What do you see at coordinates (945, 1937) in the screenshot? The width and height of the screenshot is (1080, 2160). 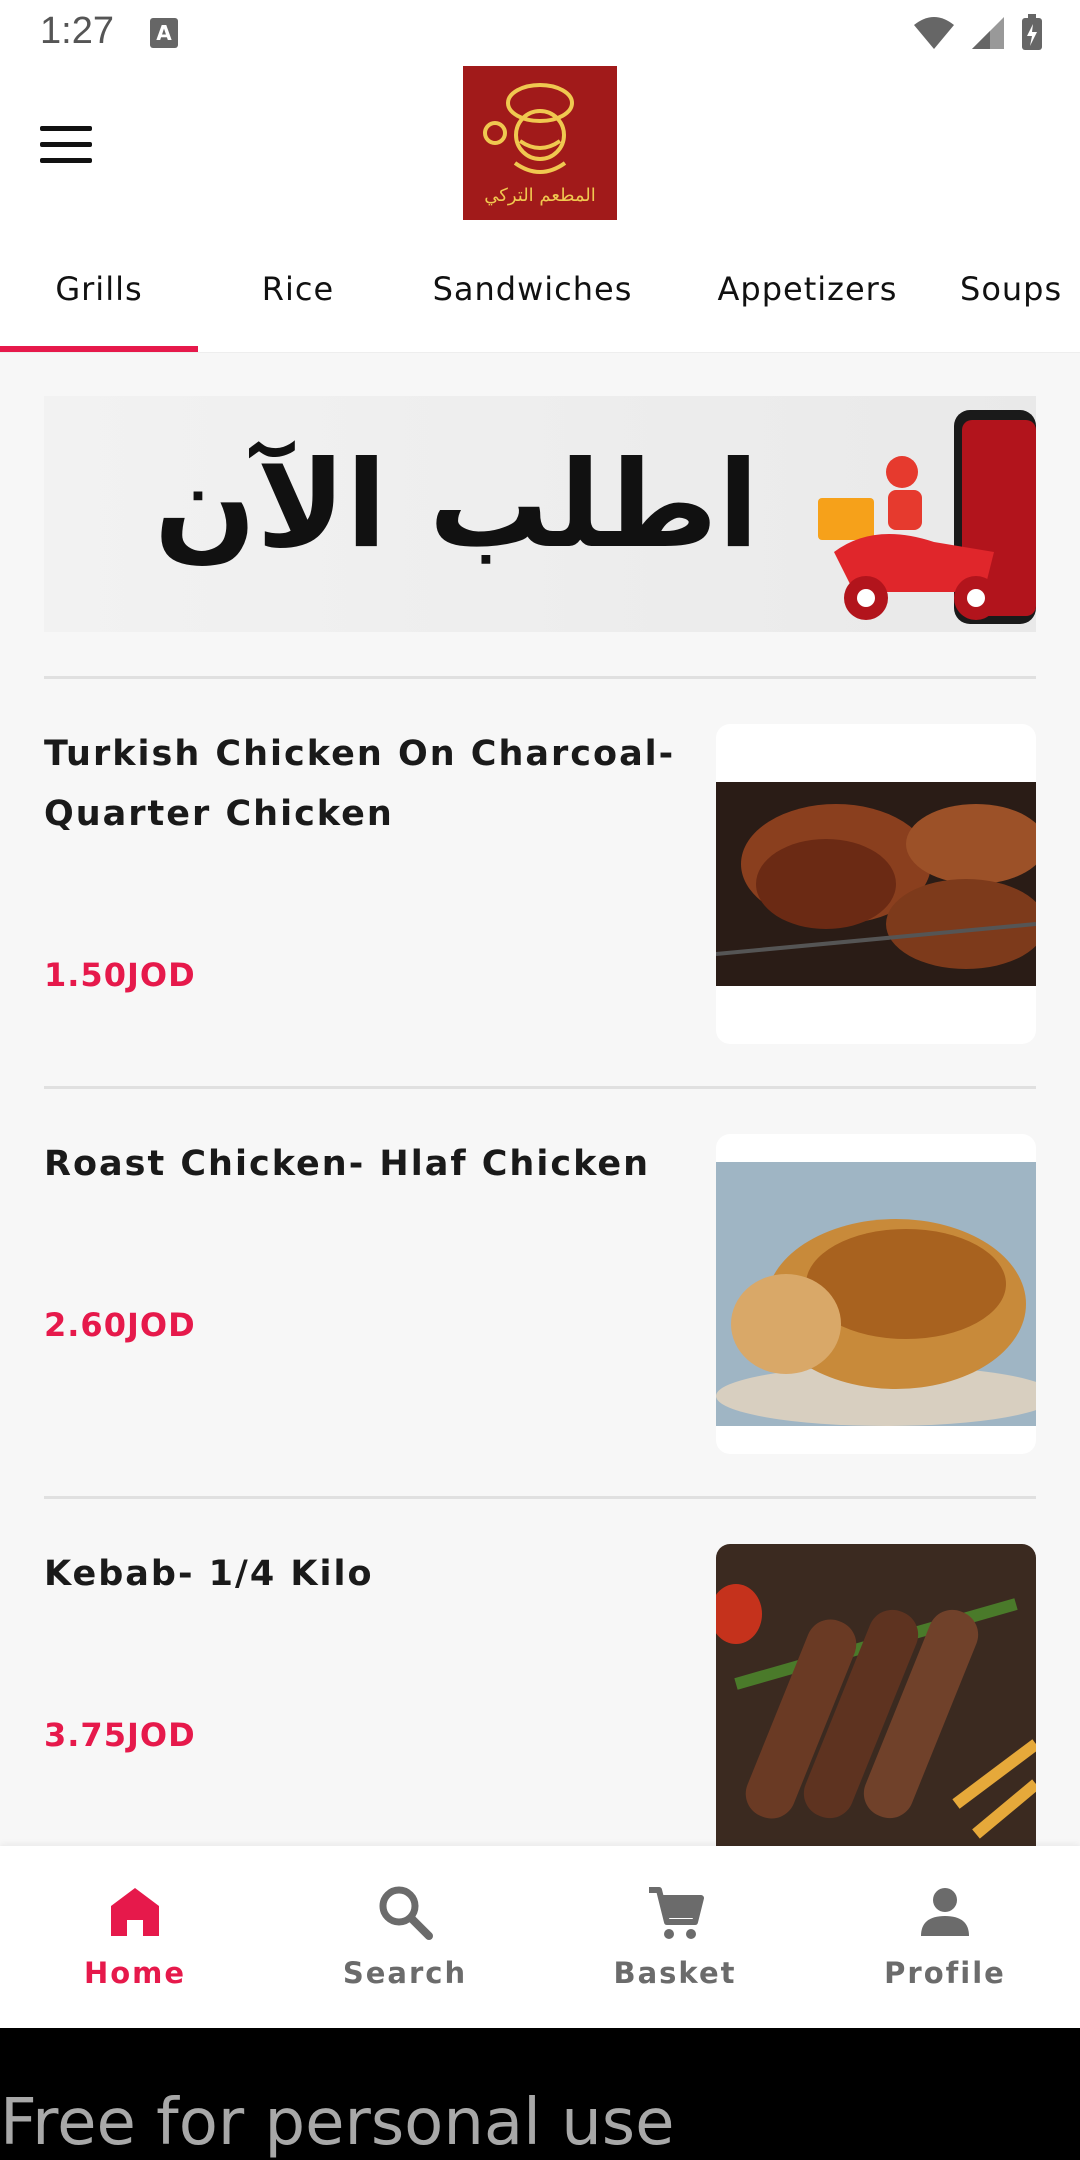 I see `nav-profile: Profile` at bounding box center [945, 1937].